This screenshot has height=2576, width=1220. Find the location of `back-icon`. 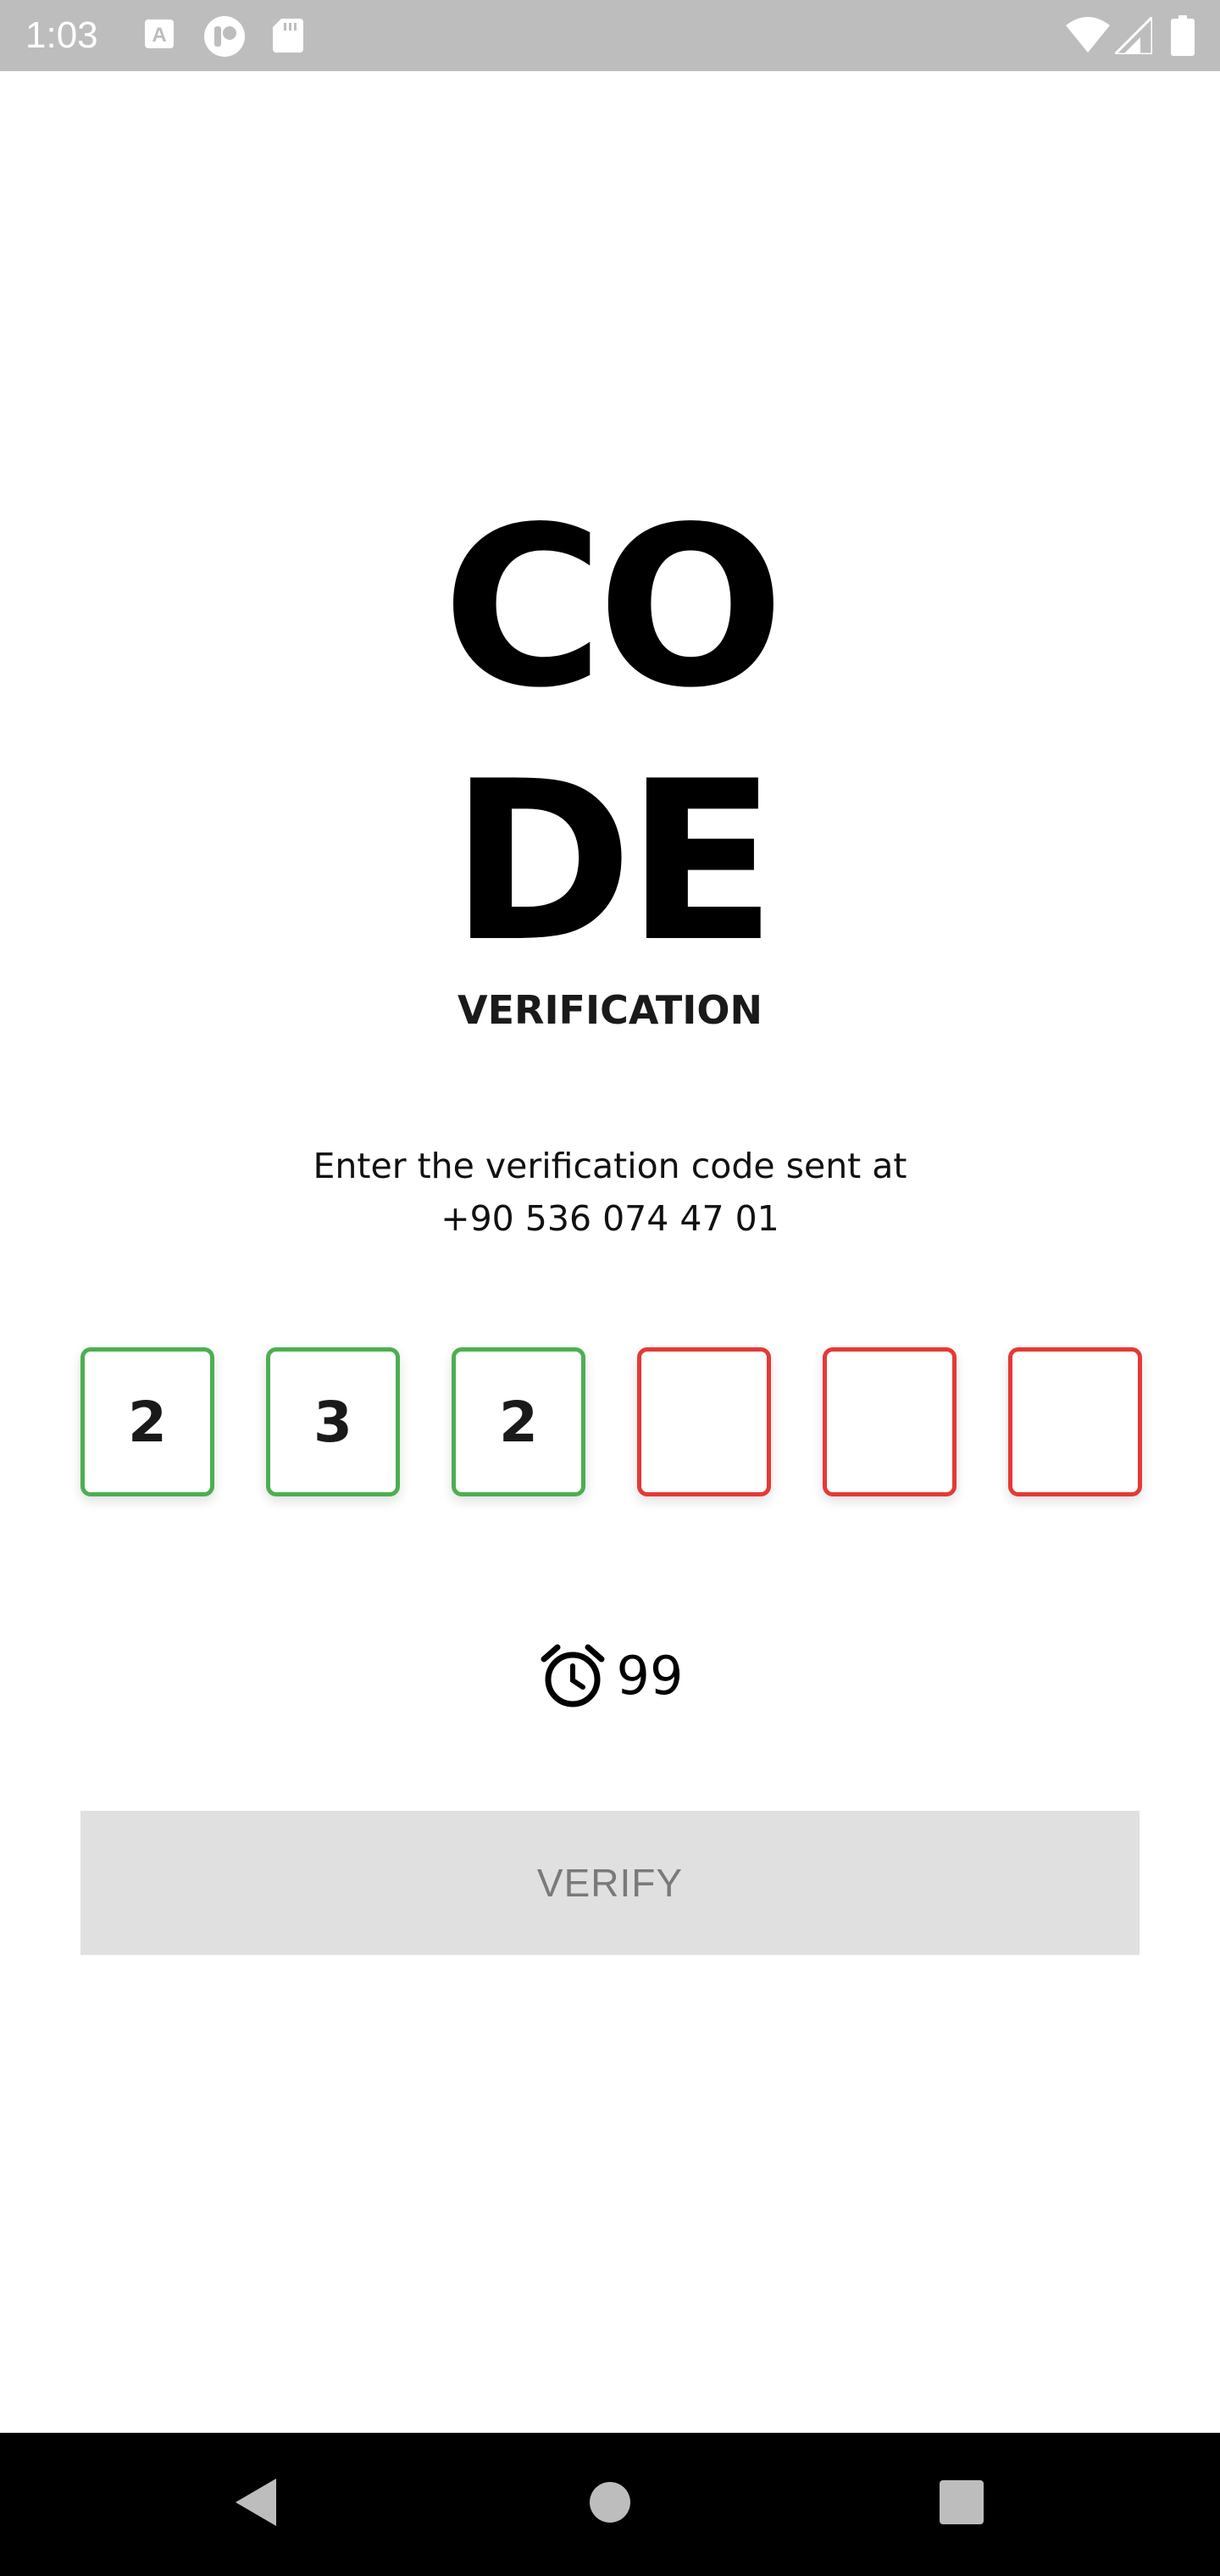

back-icon is located at coordinates (256, 2502).